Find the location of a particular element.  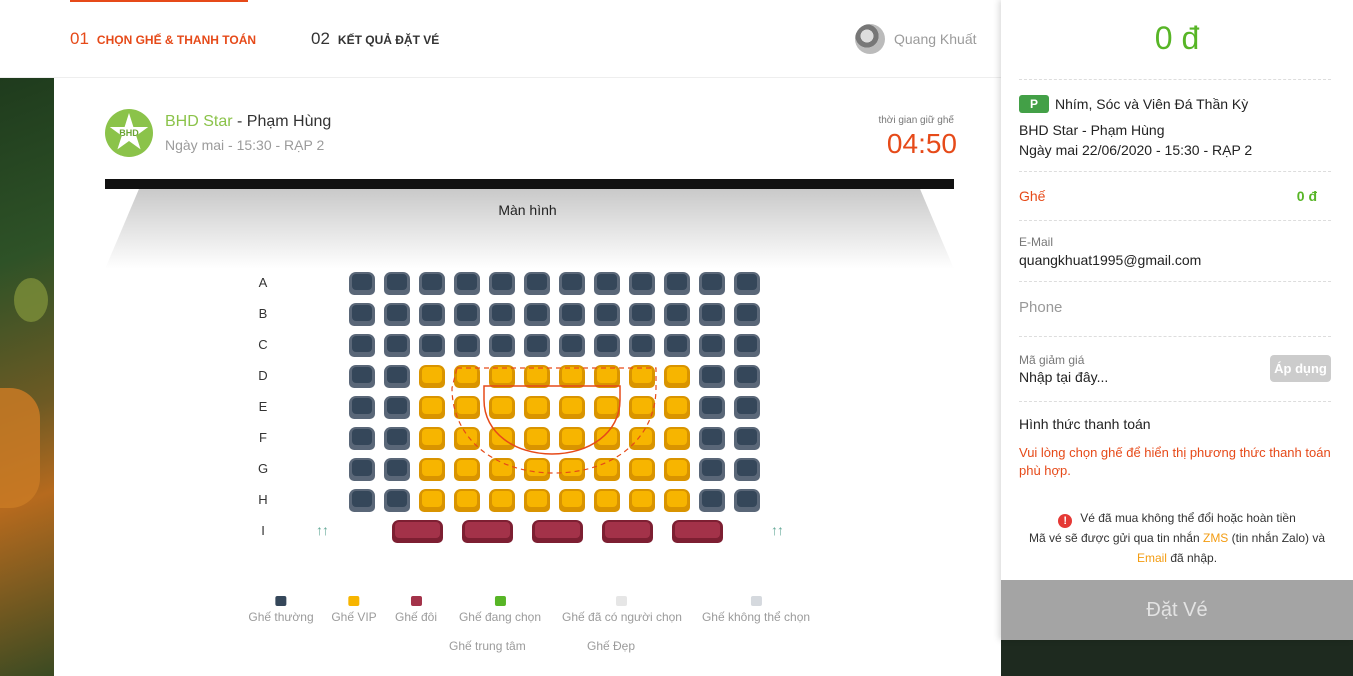

email-label: E-Mail is located at coordinates (1036, 242).